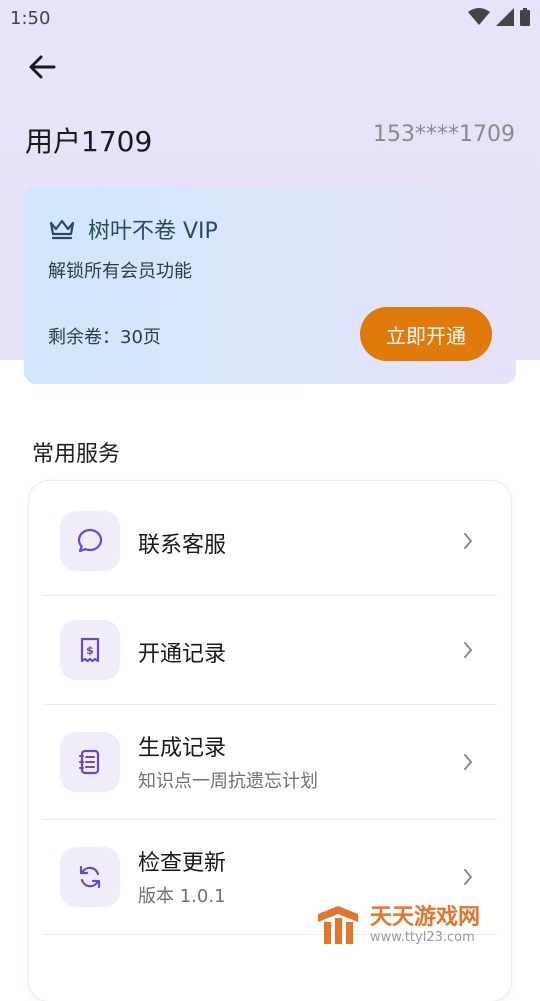  I want to click on services-section-title: 常用服务, so click(76, 454).